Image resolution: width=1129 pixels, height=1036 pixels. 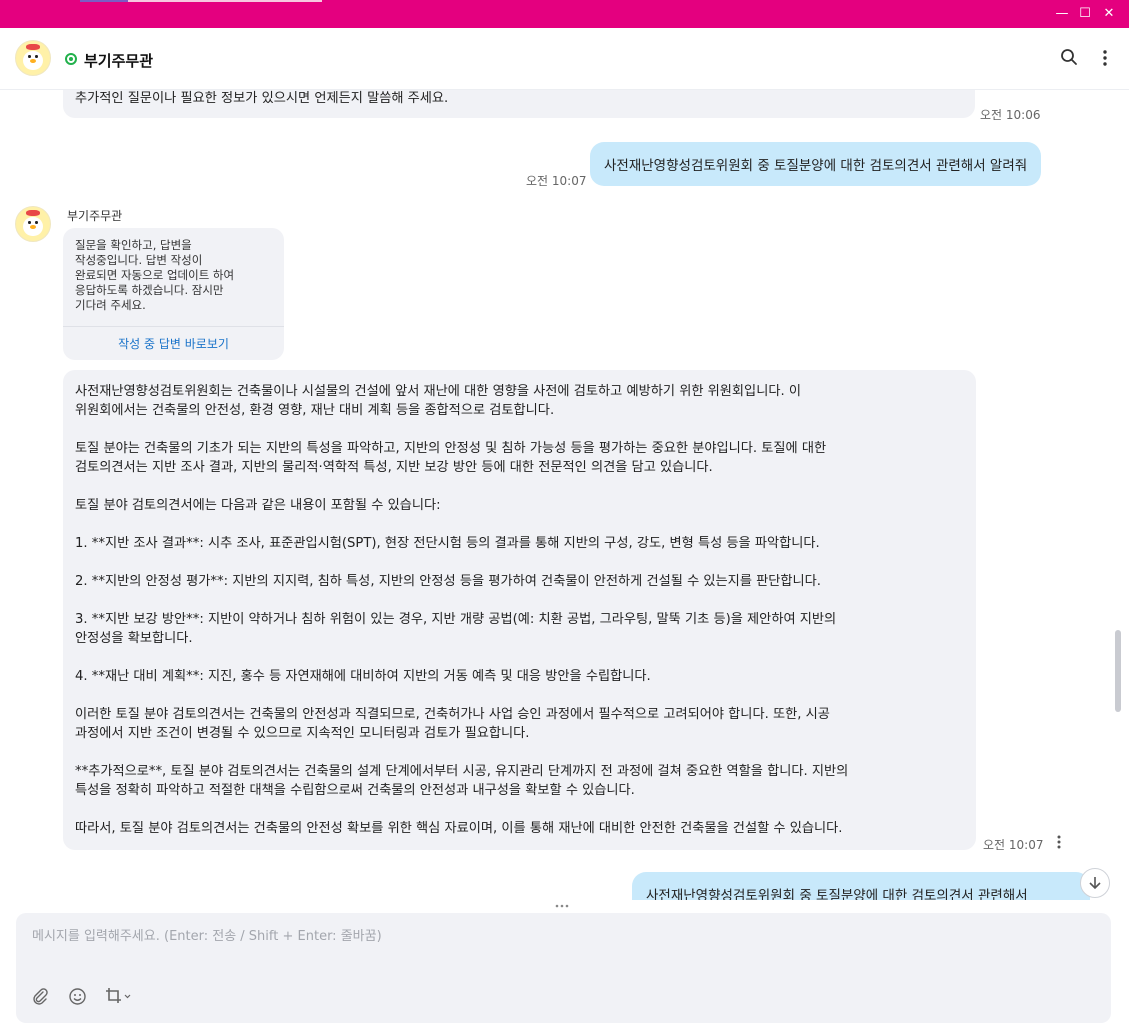 I want to click on view-draft-answer-link: 작성 중 답변 바로보기, so click(x=173, y=343).